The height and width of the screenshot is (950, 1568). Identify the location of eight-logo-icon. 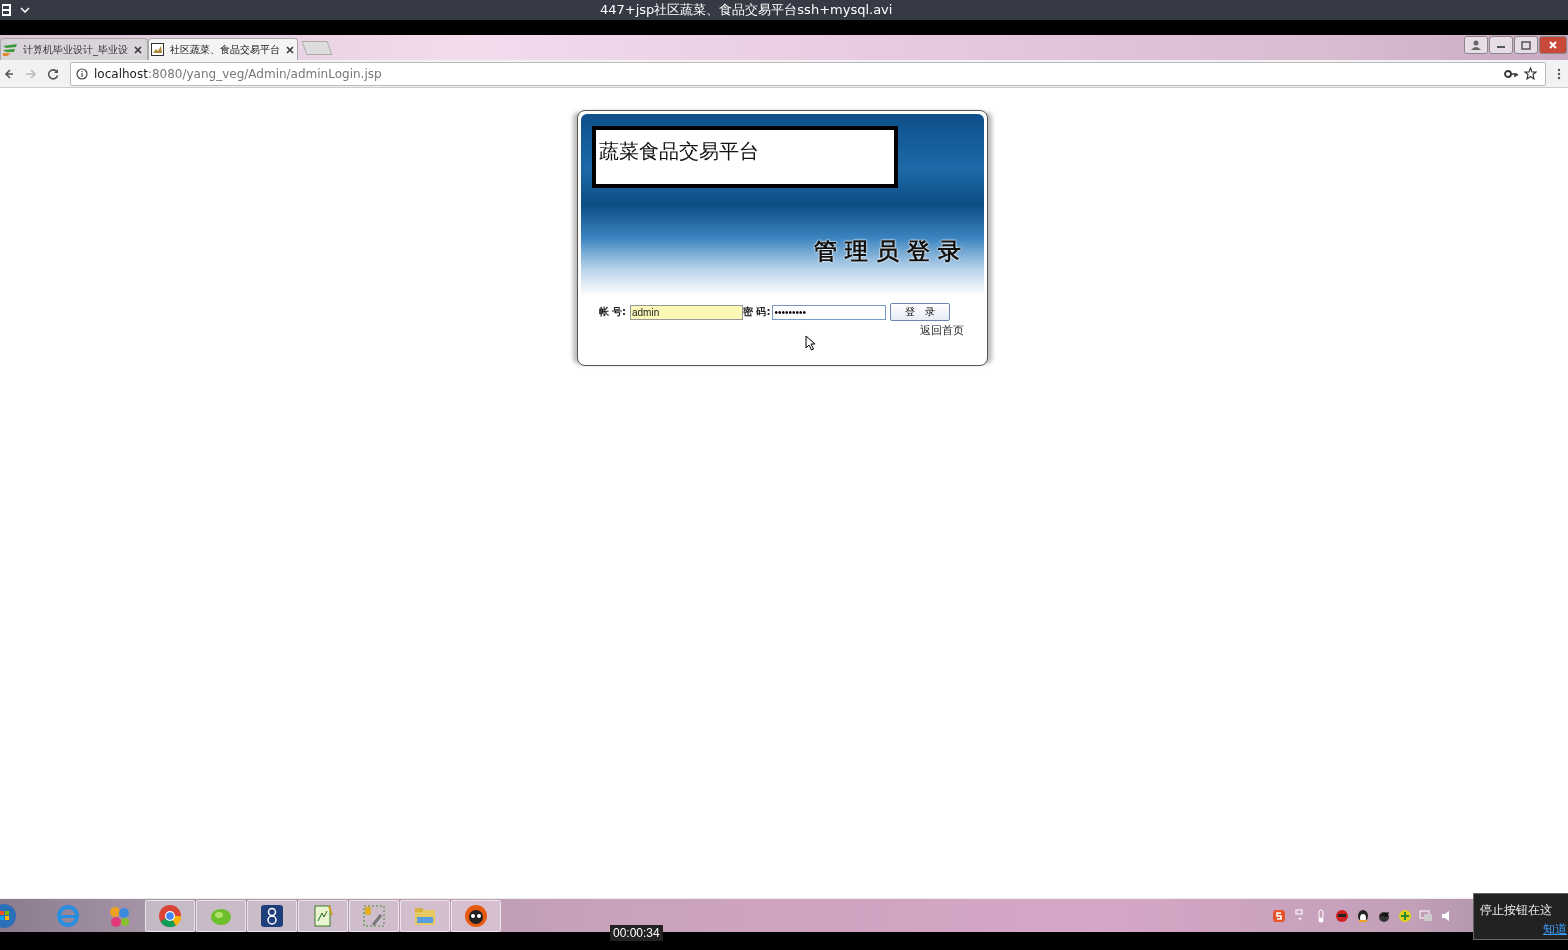
(272, 915).